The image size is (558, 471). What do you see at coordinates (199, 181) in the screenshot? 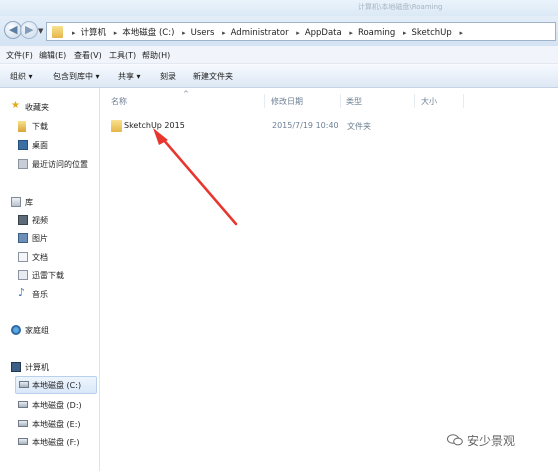
I see `arrow-shaft` at bounding box center [199, 181].